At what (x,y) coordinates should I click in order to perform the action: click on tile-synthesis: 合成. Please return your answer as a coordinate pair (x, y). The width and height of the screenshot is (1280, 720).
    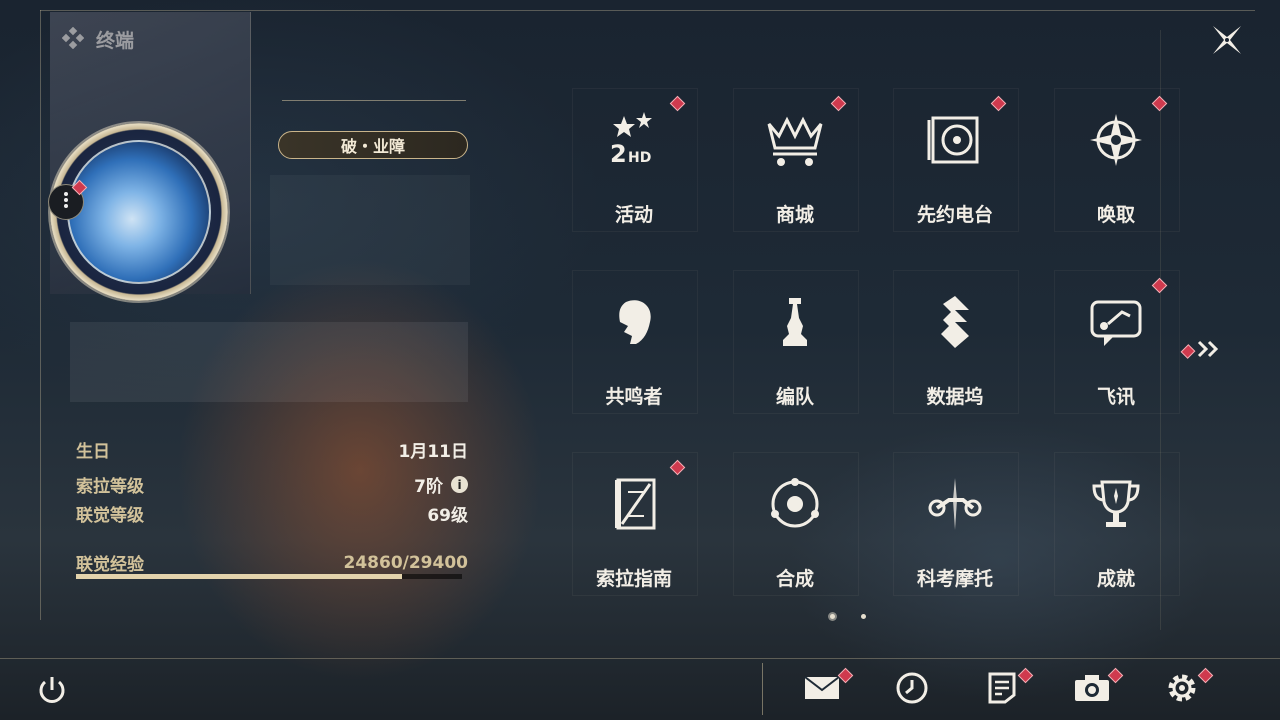
    Looking at the image, I should click on (796, 532).